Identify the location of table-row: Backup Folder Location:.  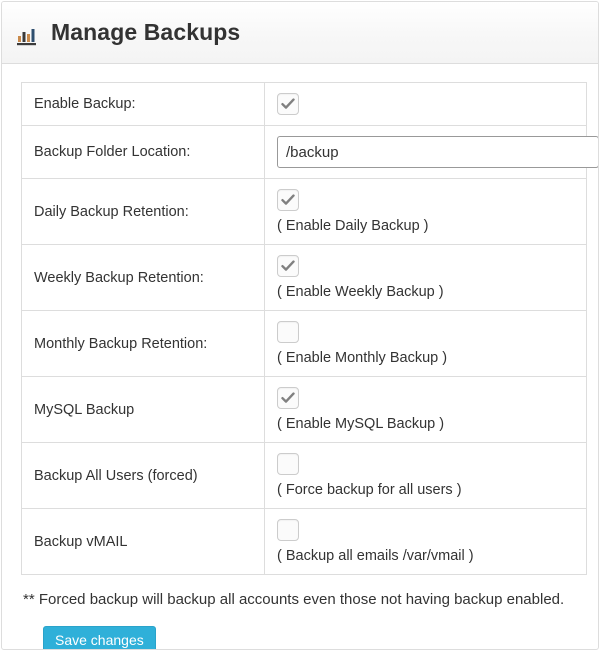
(309, 152).